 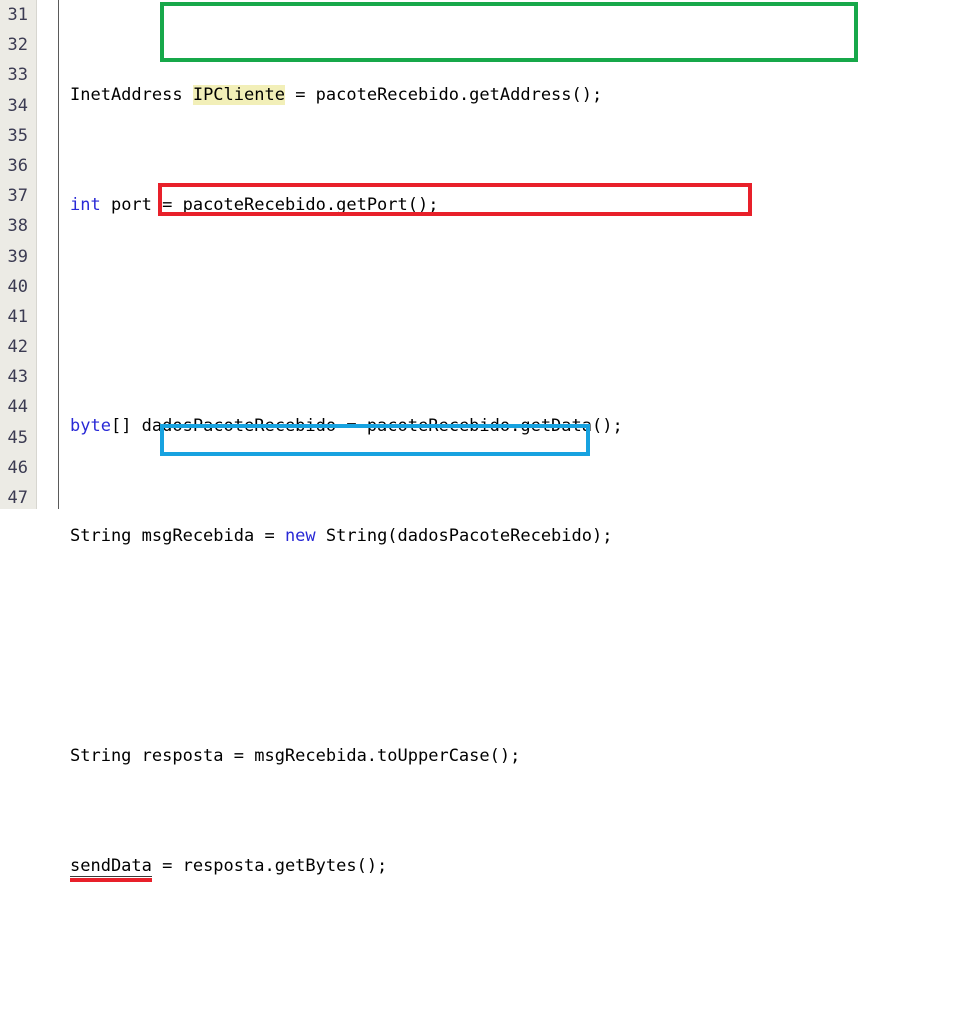 I want to click on code-line-32: int port = pacoteRecebido.getPort();, so click(x=510, y=205).